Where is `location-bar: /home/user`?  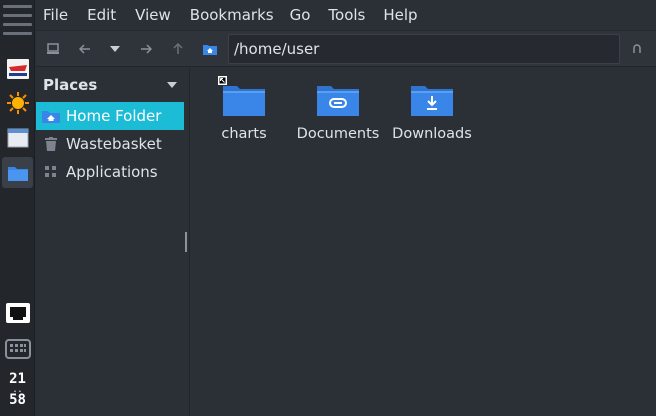
location-bar: /home/user is located at coordinates (424, 49).